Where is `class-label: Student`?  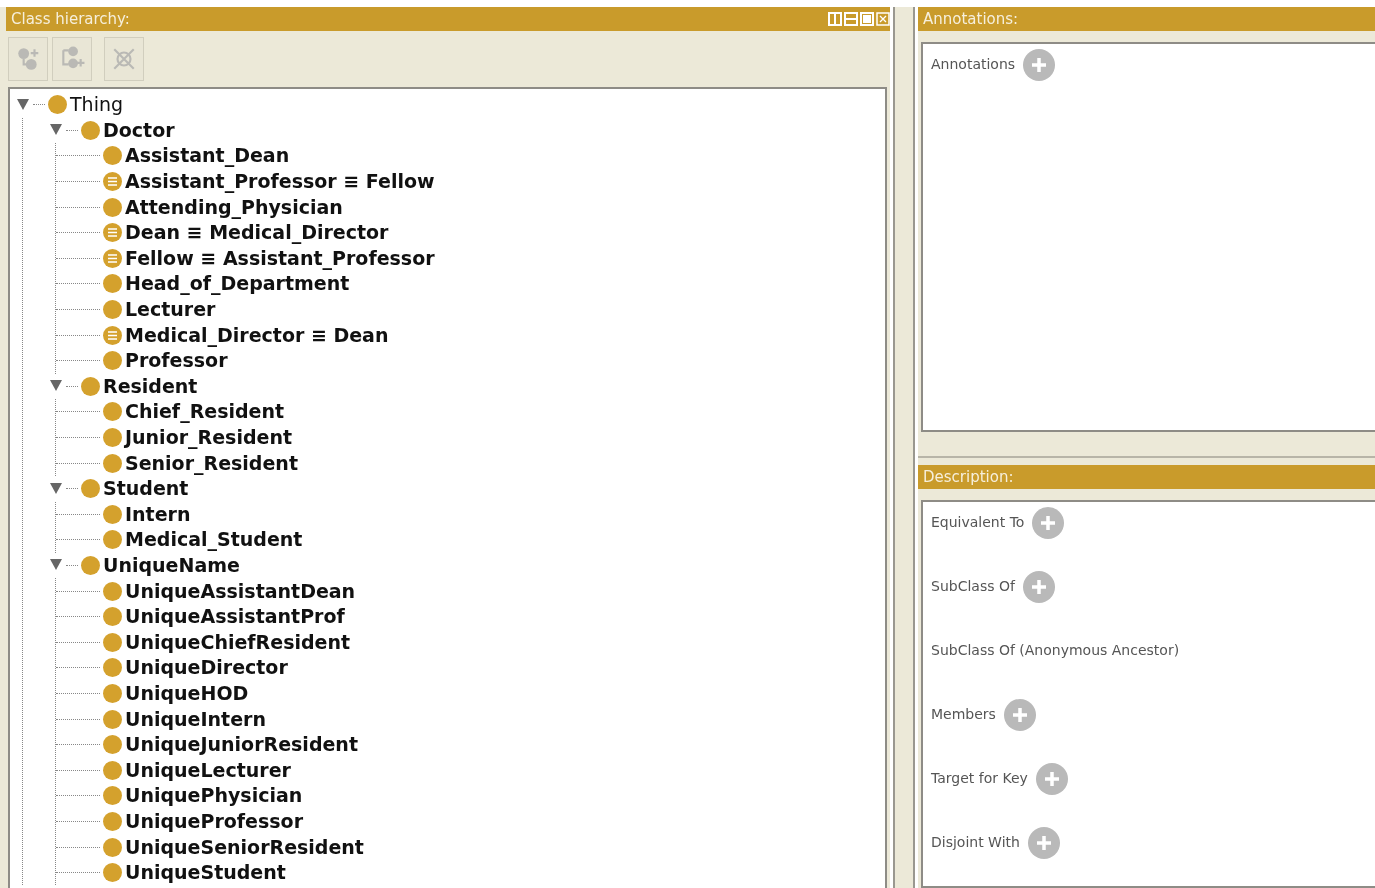 class-label: Student is located at coordinates (146, 489).